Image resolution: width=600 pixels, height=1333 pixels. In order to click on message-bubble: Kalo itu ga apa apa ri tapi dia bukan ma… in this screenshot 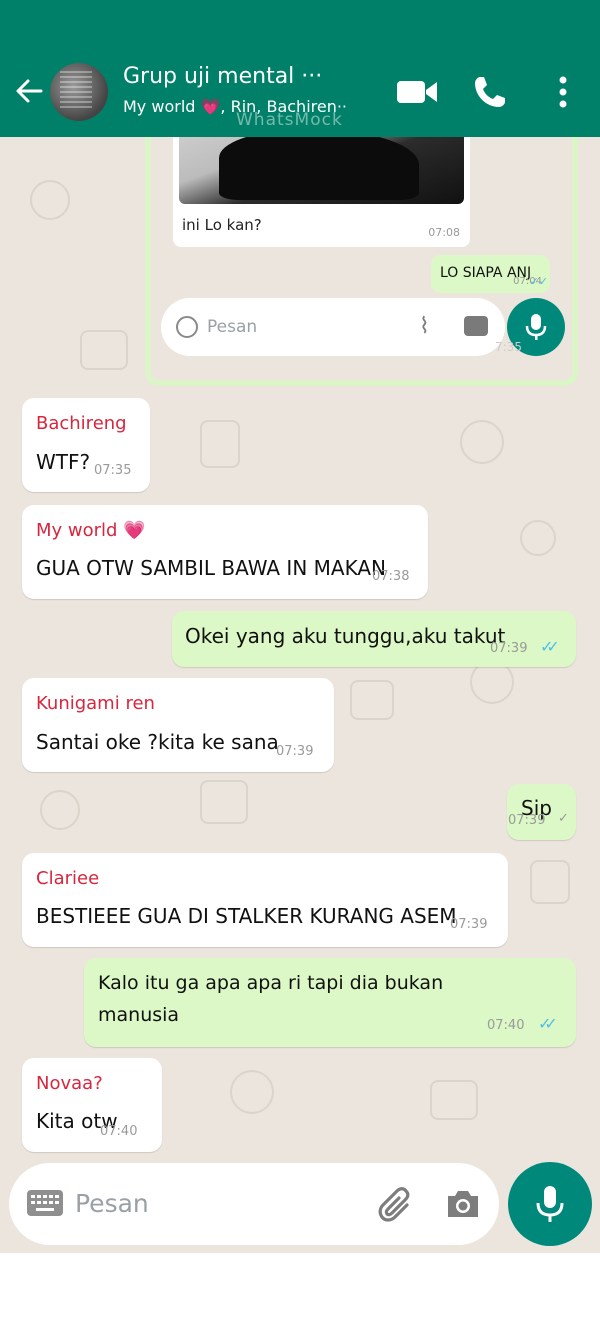, I will do `click(330, 1002)`.